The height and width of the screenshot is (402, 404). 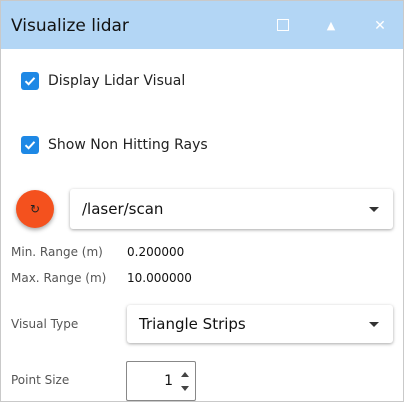 What do you see at coordinates (70, 26) in the screenshot?
I see `window-title: Visualize lidar` at bounding box center [70, 26].